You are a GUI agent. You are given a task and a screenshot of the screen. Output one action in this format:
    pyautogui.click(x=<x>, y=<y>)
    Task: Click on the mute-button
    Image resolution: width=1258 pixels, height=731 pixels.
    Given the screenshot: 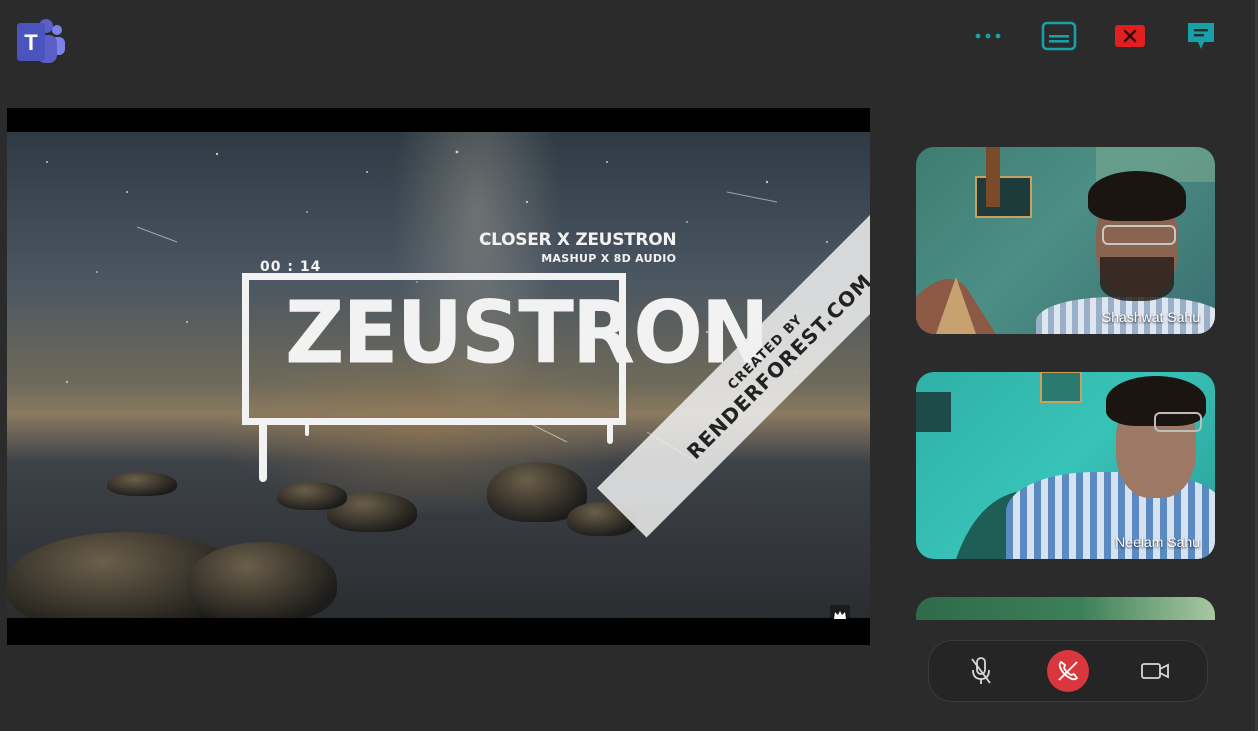 What is the action you would take?
    pyautogui.click(x=981, y=671)
    